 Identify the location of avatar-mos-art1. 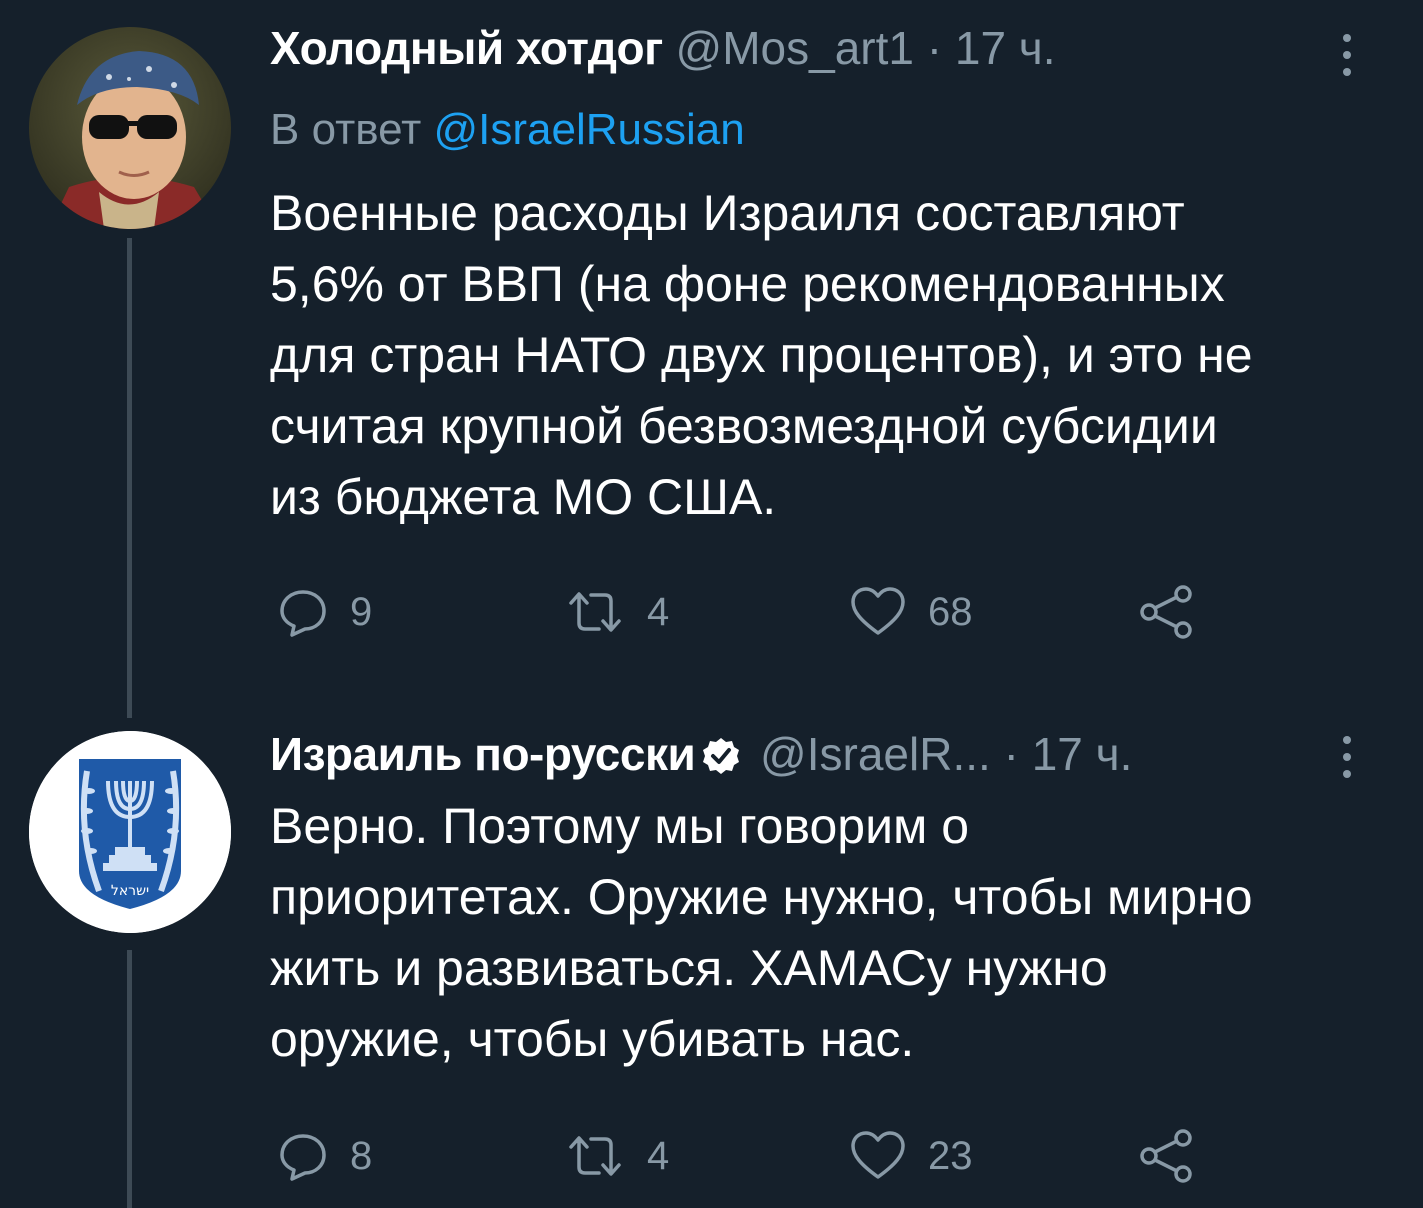
(130, 128).